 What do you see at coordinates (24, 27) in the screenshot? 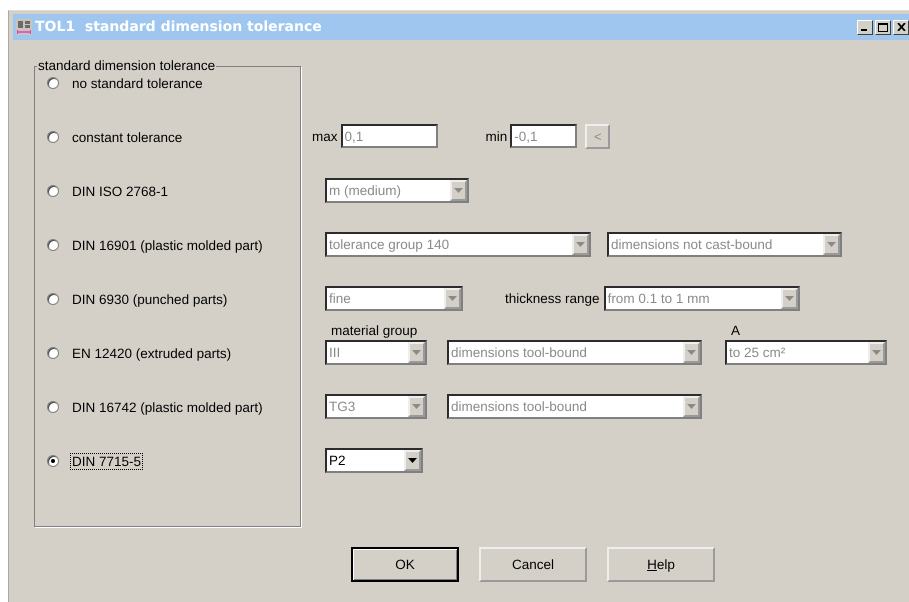
I see `app-icon` at bounding box center [24, 27].